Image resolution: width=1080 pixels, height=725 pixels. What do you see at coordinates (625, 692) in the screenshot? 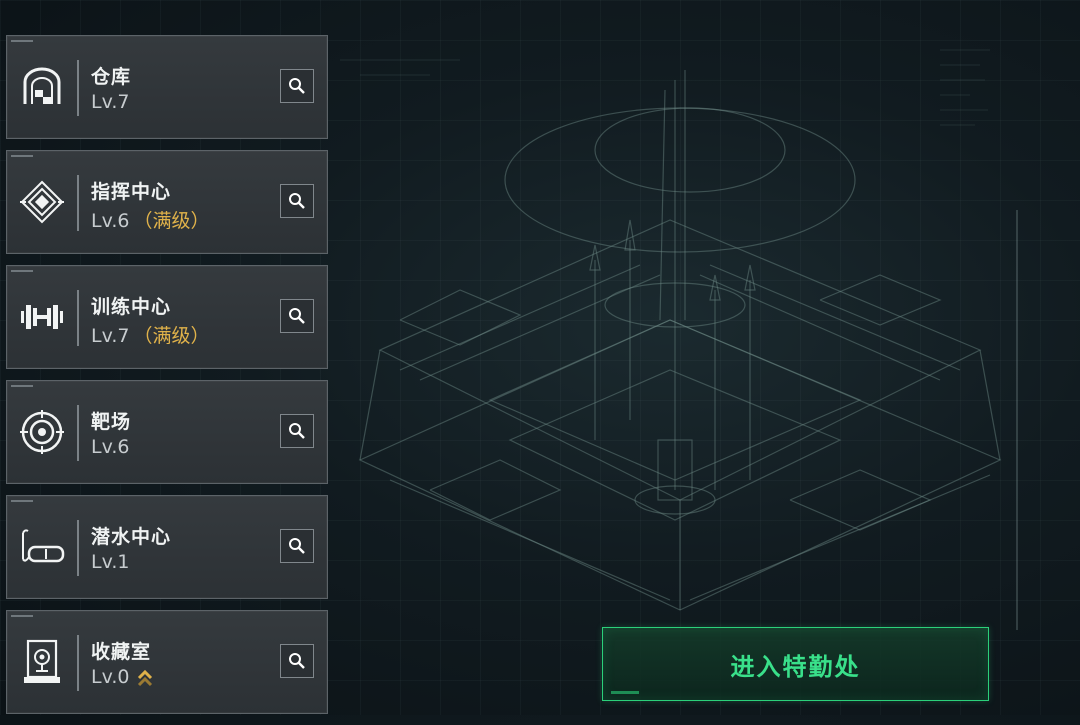
I see `button-accent-line` at bounding box center [625, 692].